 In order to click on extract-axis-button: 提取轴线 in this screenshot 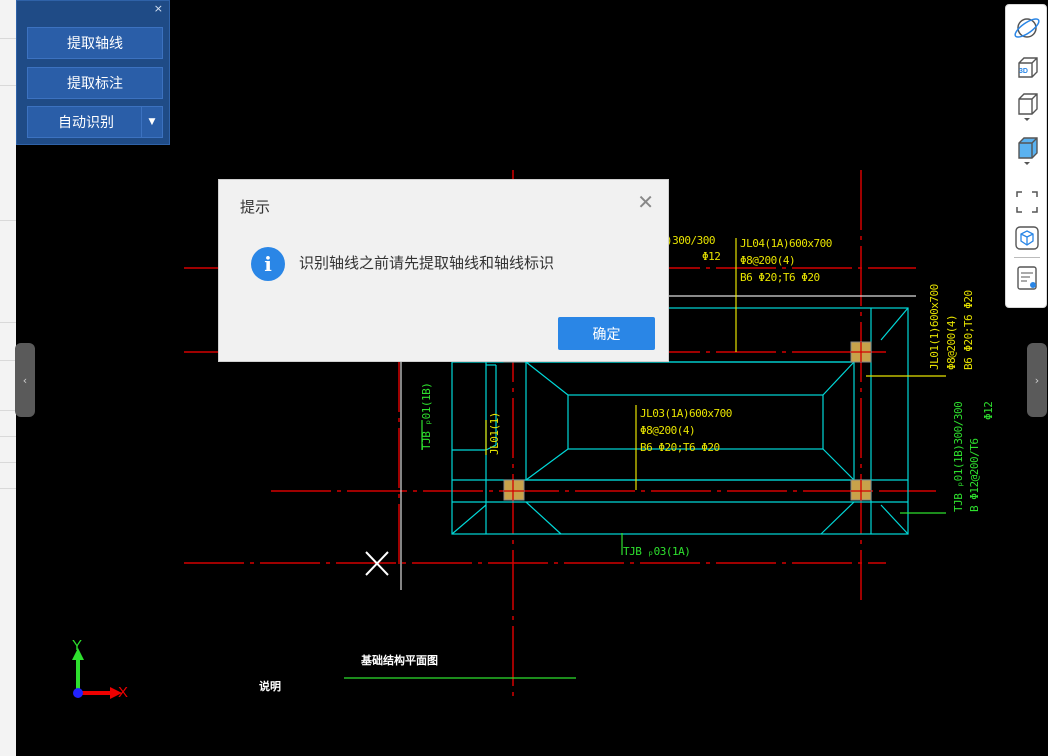, I will do `click(95, 43)`.